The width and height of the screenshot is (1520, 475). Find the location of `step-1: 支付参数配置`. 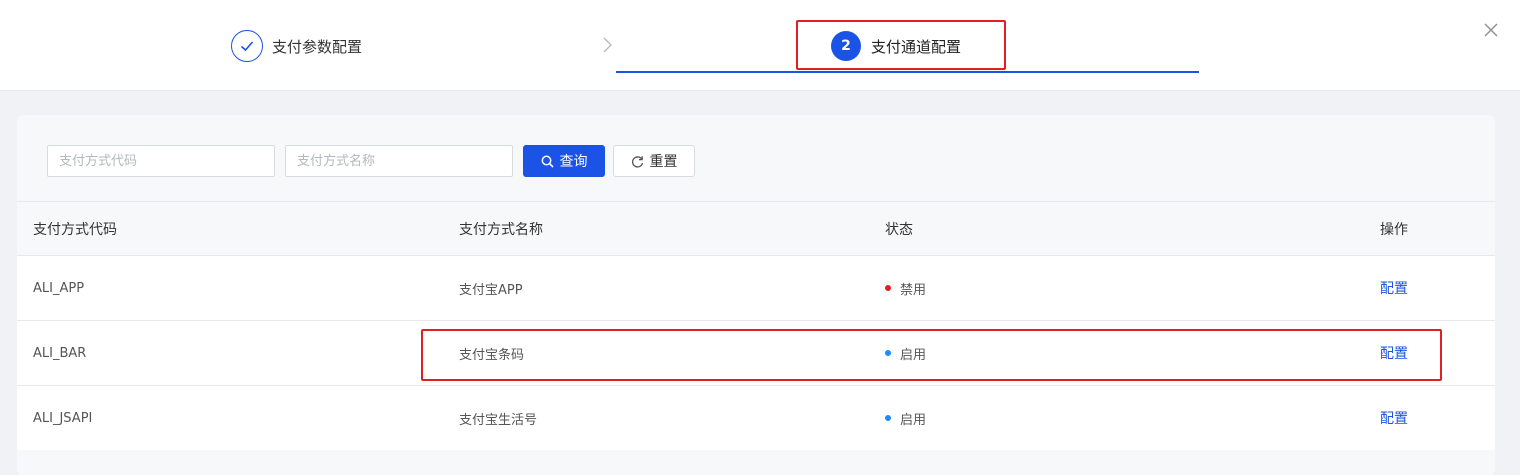

step-1: 支付参数配置 is located at coordinates (296, 46).